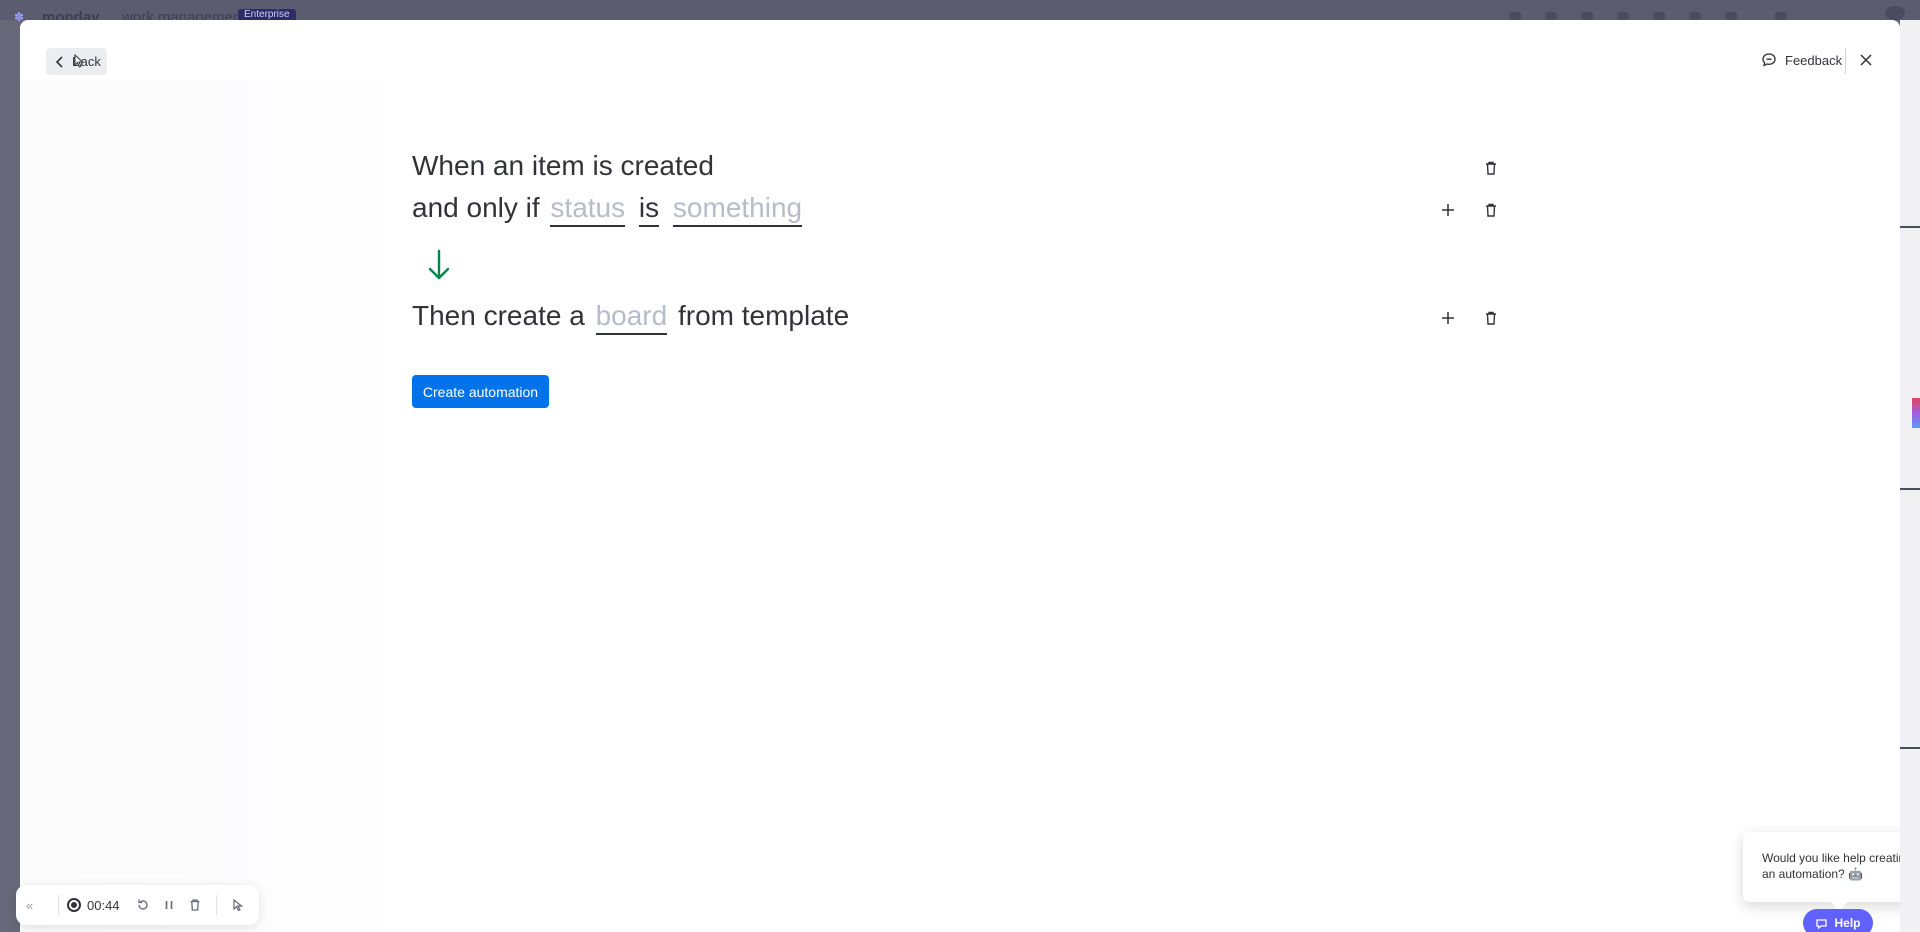 This screenshot has width=1920, height=932. I want to click on background-search-icon, so click(1659, 16).